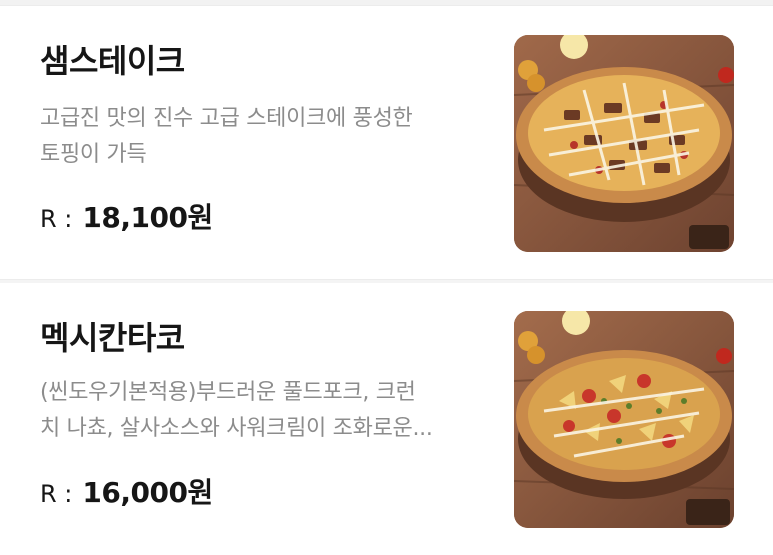 The image size is (773, 555). I want to click on menu-item-description: 고급진 맛의 진수 고급 스테이크에 풍성한 토핑이 가득, so click(265, 137).